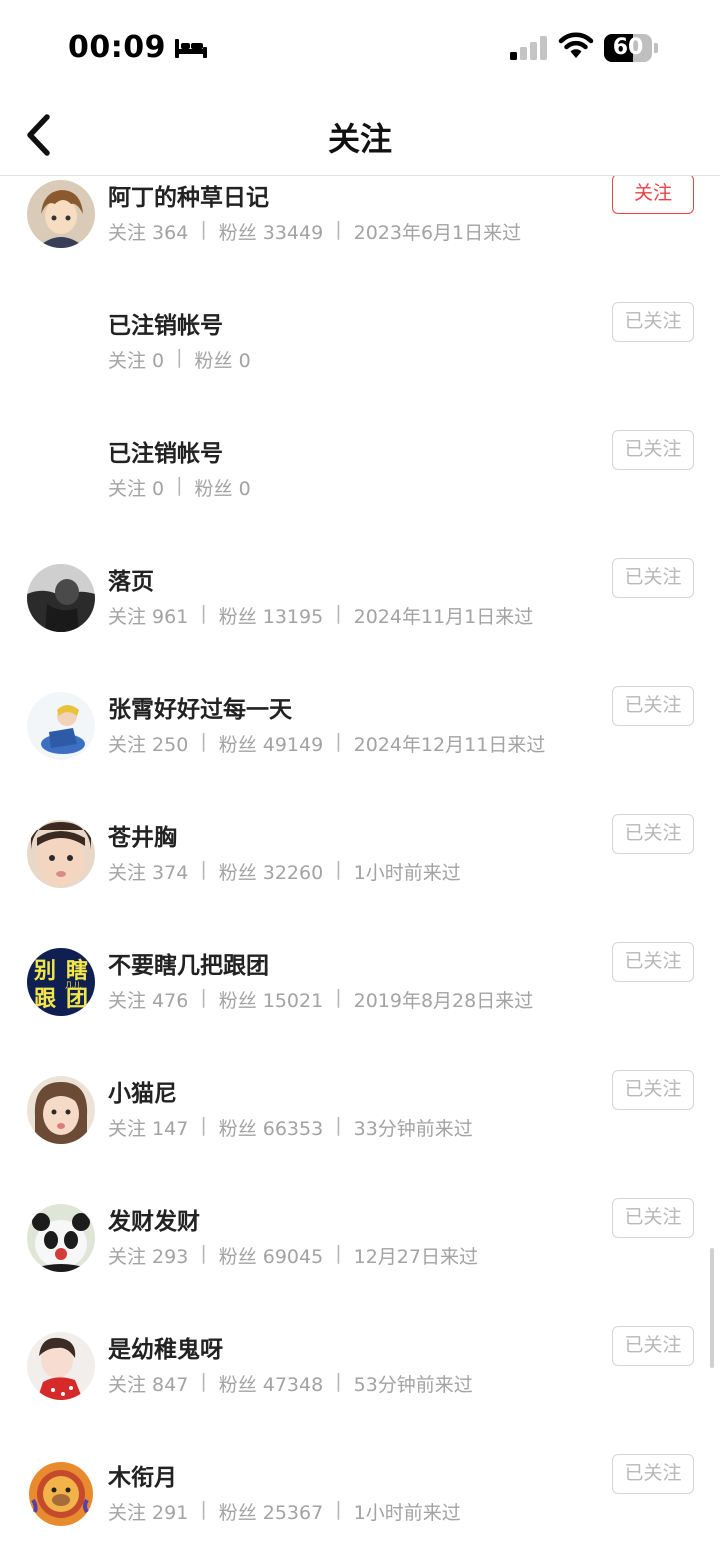 The image size is (720, 1560). What do you see at coordinates (437, 233) in the screenshot?
I see `last-seen: 2023年6月1日来过` at bounding box center [437, 233].